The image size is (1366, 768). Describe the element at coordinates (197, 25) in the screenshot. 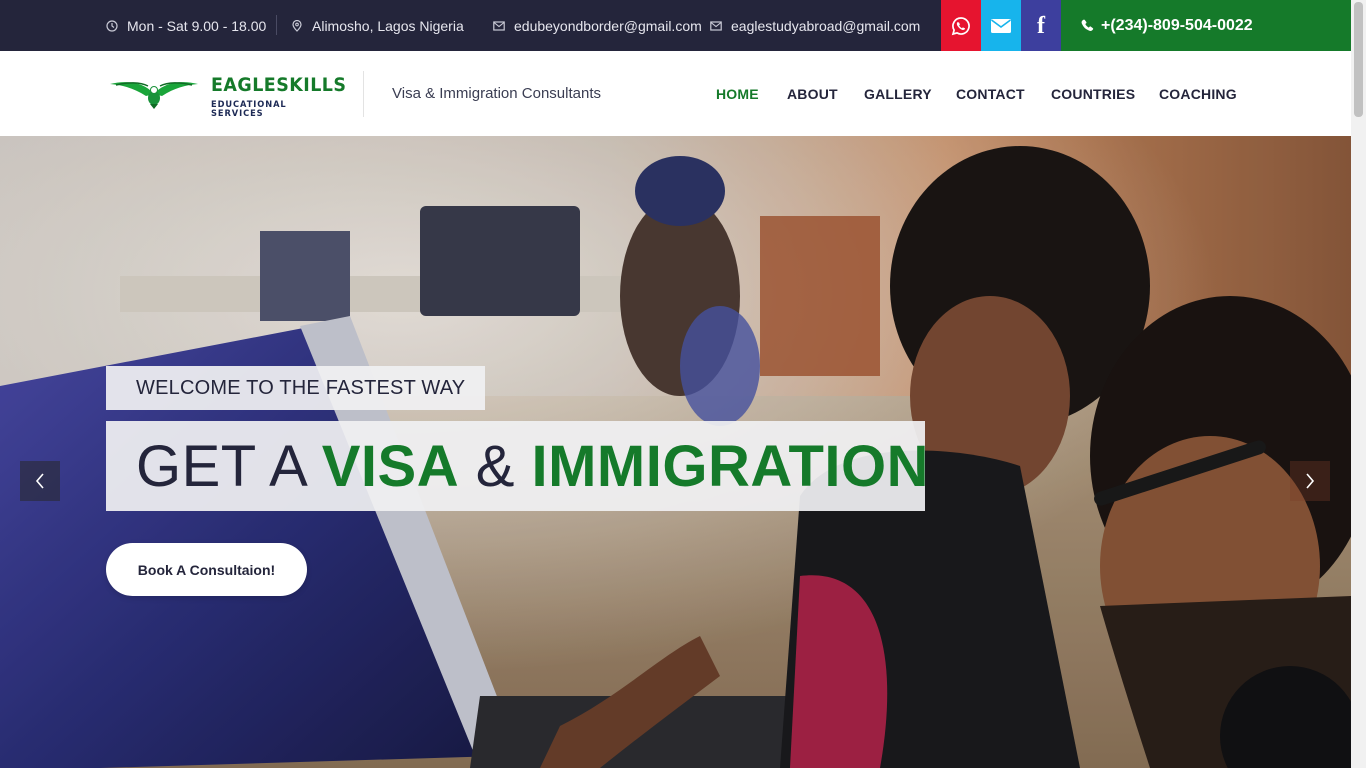

I see `hours-text: Mon - Sat 9.00 - 18.00` at that location.